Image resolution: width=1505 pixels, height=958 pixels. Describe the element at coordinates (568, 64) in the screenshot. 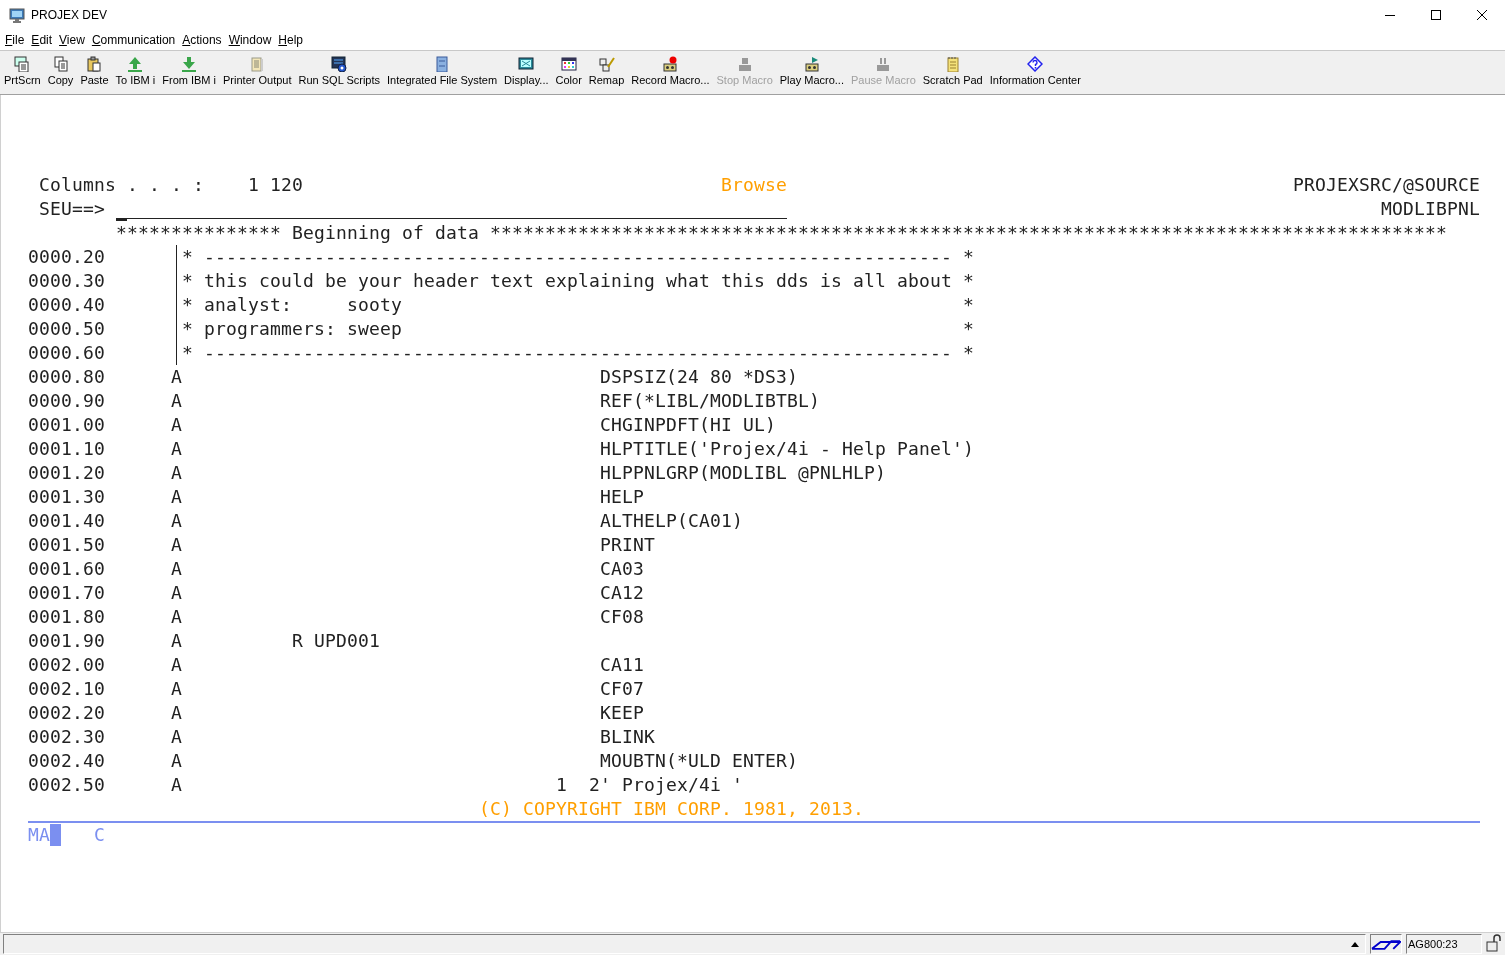

I see `color-grid-icon` at that location.